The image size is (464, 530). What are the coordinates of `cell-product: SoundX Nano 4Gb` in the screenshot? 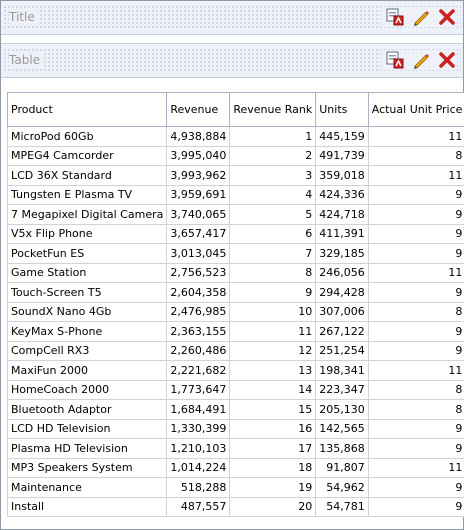 It's located at (87, 311).